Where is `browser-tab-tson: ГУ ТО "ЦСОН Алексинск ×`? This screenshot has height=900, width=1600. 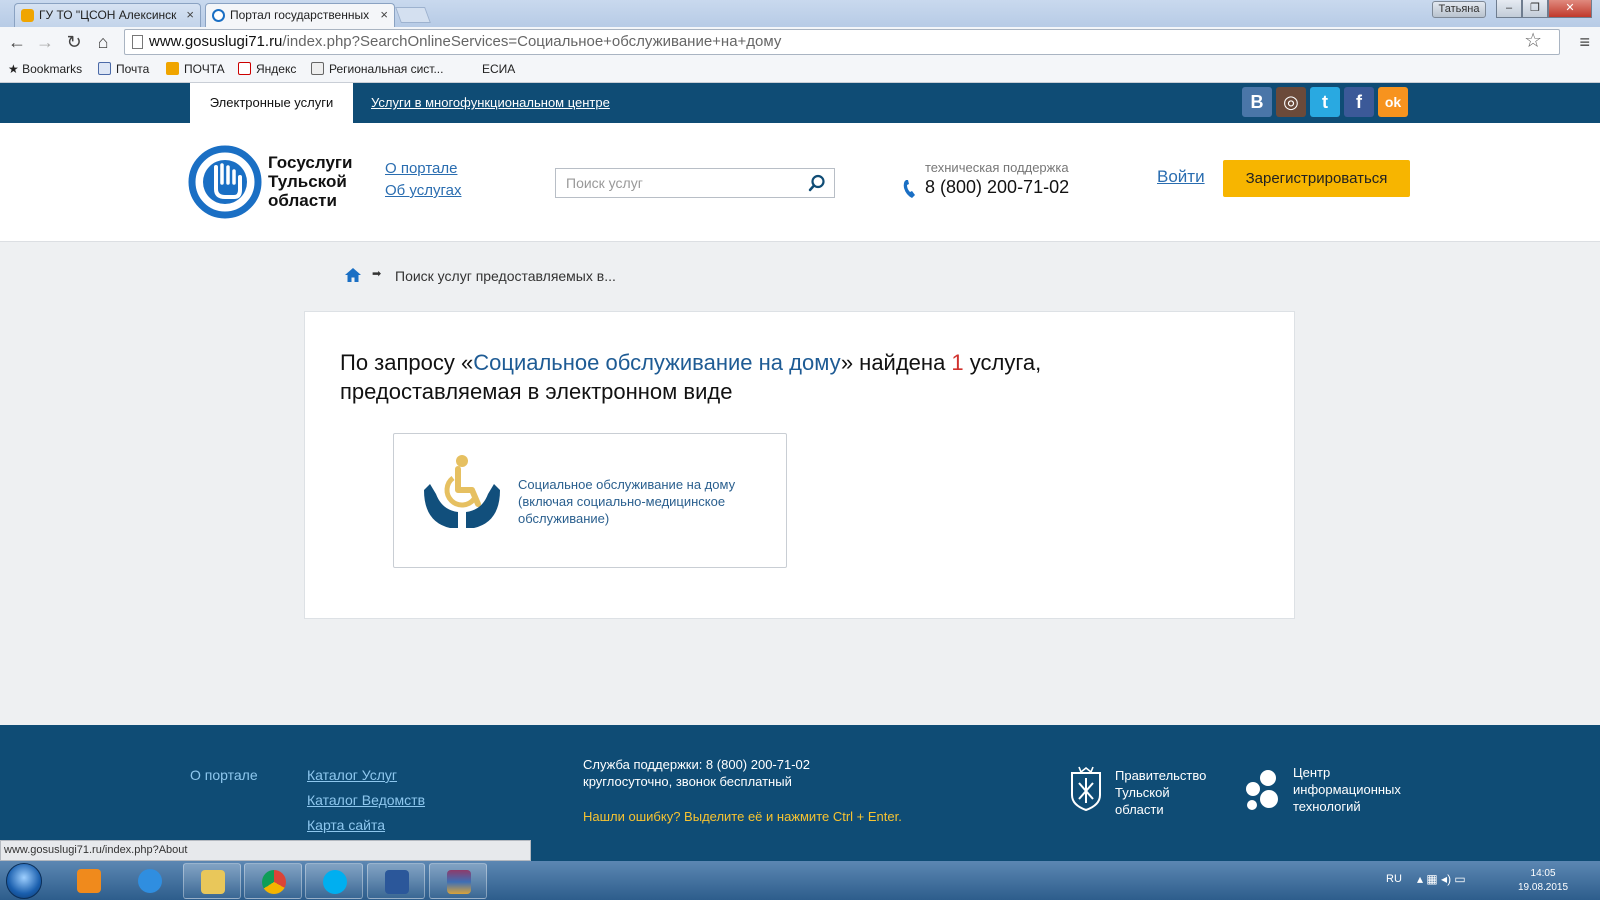 browser-tab-tson: ГУ ТО "ЦСОН Алексинск × is located at coordinates (107, 15).